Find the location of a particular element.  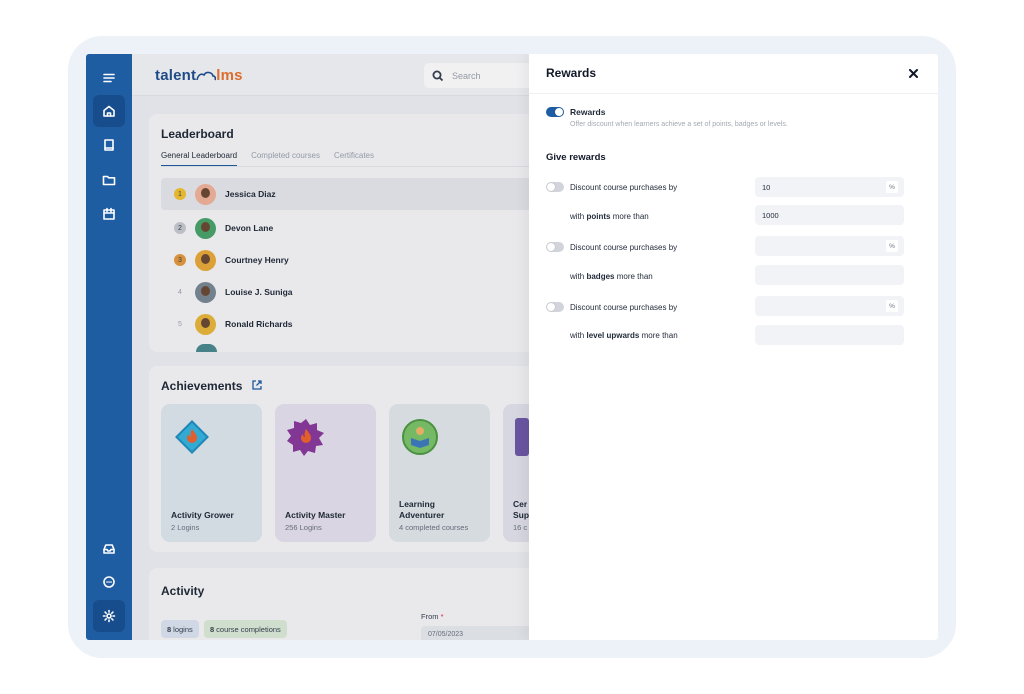

points-discount-input: 10 % is located at coordinates (829, 187).